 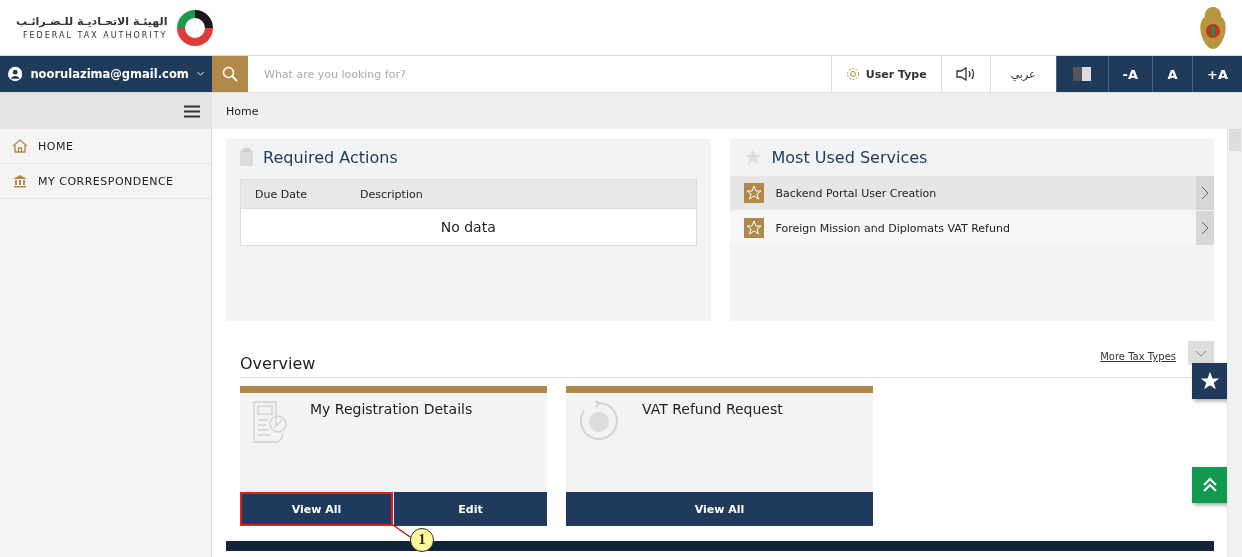 I want to click on scroll-top-button, so click(x=1210, y=485).